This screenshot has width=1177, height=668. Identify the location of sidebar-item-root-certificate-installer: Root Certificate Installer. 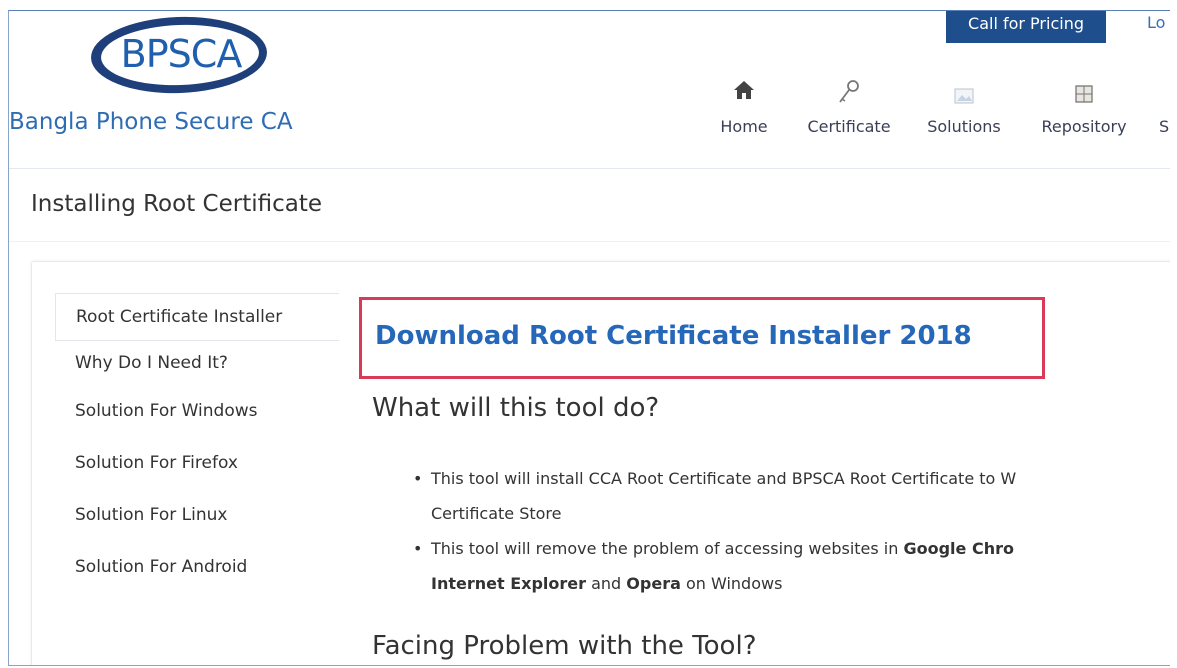
(197, 317).